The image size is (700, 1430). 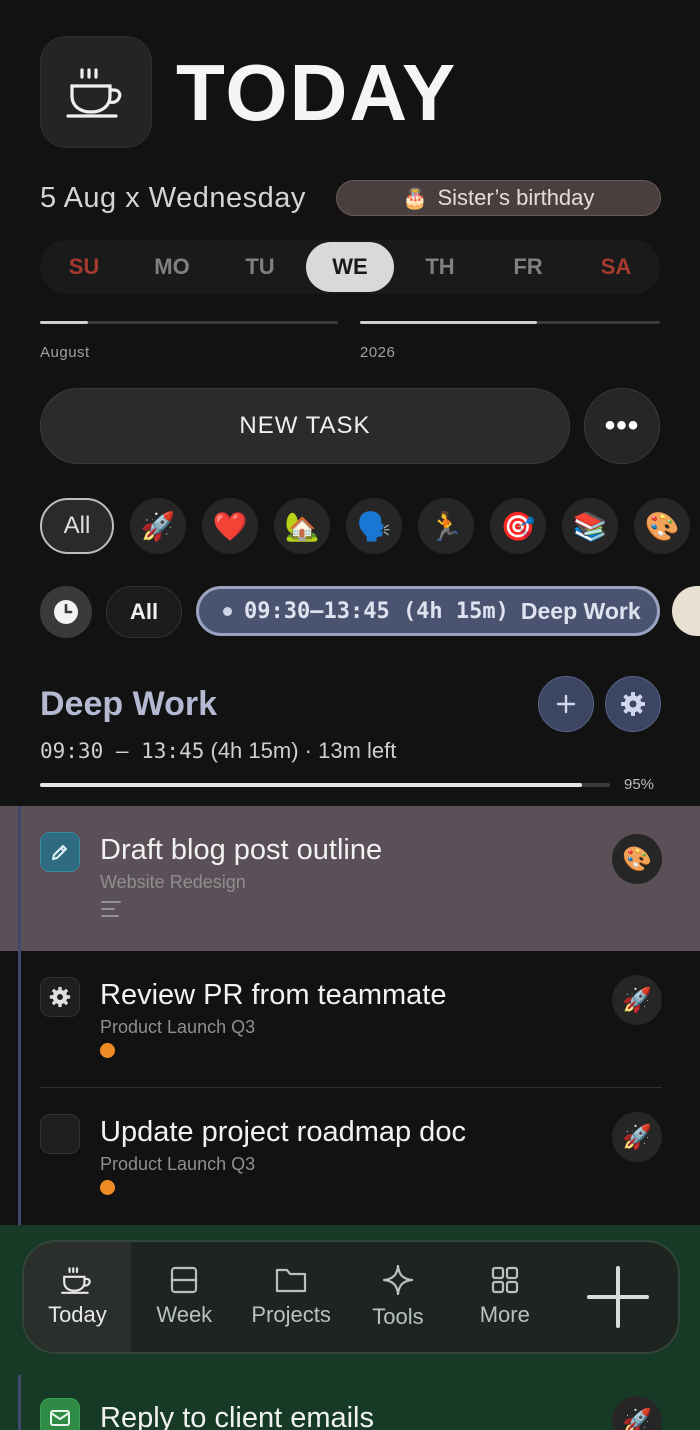 I want to click on category-running-chip: 🏃, so click(x=446, y=526).